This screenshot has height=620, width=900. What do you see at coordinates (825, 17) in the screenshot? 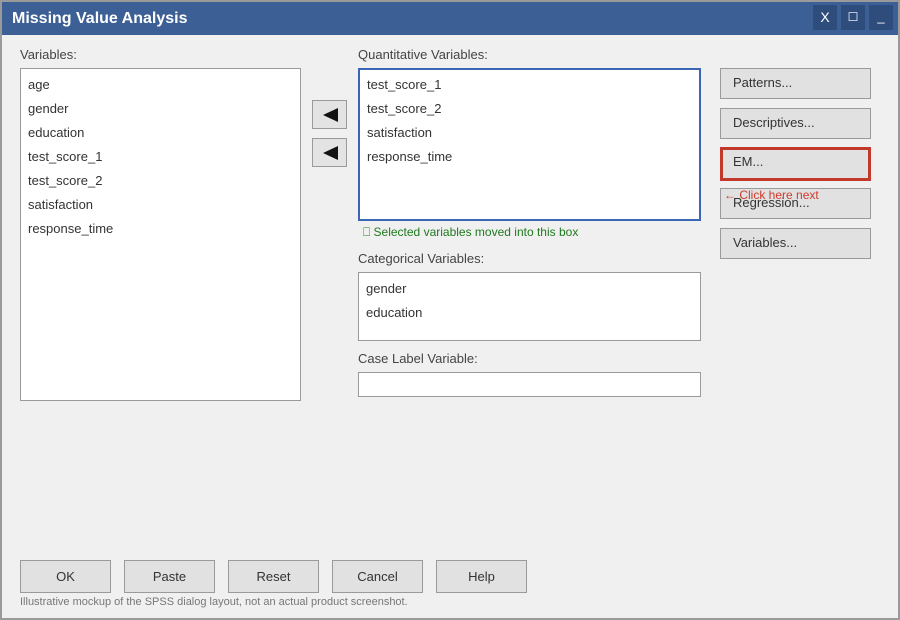
I see `close-button: X` at bounding box center [825, 17].